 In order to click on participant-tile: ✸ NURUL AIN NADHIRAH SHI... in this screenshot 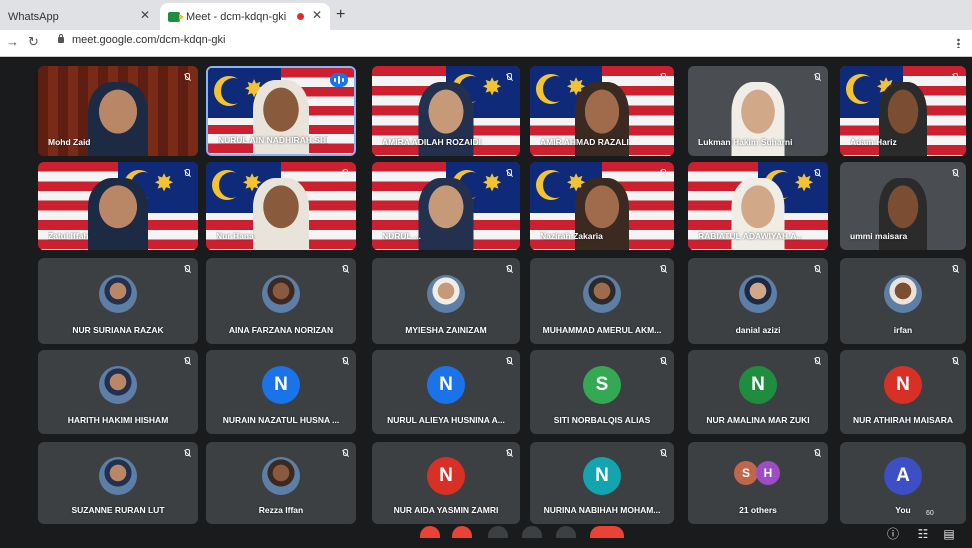, I will do `click(281, 111)`.